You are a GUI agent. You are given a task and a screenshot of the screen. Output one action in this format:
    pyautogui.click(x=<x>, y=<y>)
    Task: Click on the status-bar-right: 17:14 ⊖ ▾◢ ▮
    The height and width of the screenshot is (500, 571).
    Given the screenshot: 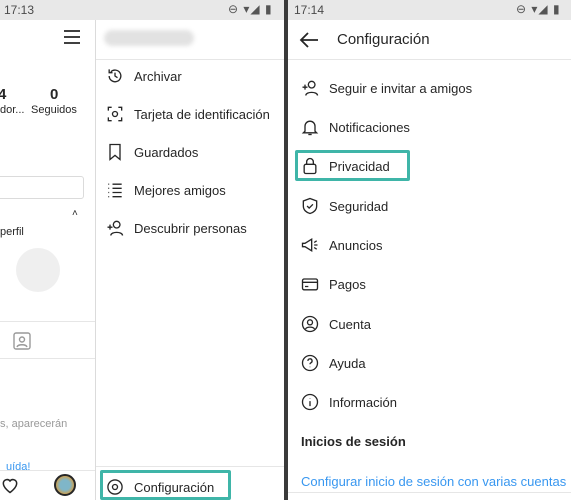 What is the action you would take?
    pyautogui.click(x=429, y=10)
    